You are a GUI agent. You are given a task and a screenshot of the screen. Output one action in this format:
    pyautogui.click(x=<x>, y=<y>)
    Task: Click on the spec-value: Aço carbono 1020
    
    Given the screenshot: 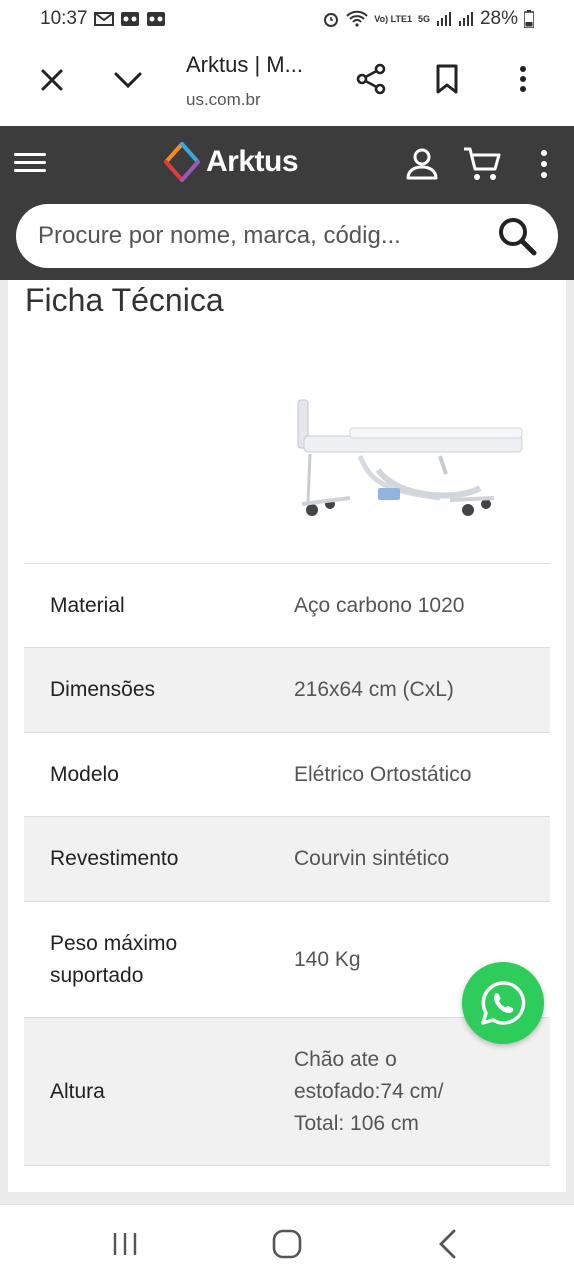 What is the action you would take?
    pyautogui.click(x=379, y=605)
    